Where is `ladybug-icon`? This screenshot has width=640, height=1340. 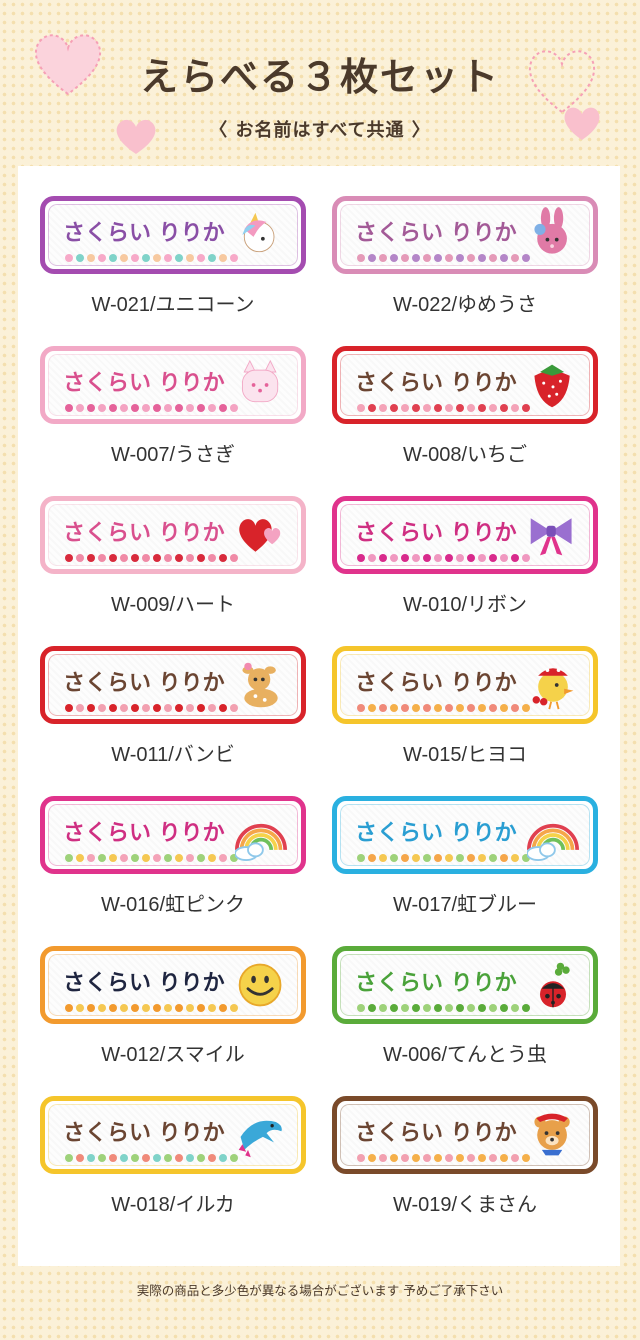 ladybug-icon is located at coordinates (555, 985).